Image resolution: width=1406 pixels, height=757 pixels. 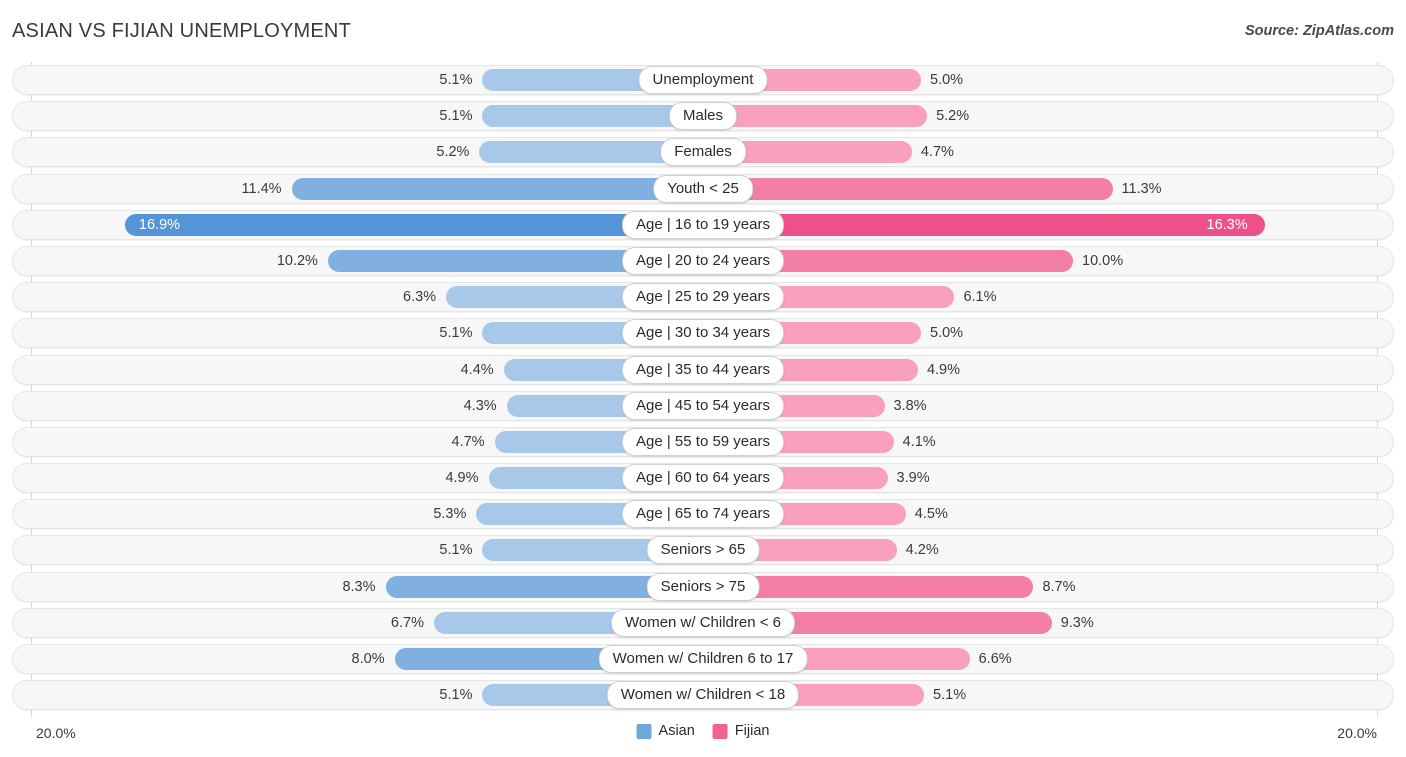 I want to click on table-row: 5.1% 5.0% Unemployment, so click(x=703, y=80).